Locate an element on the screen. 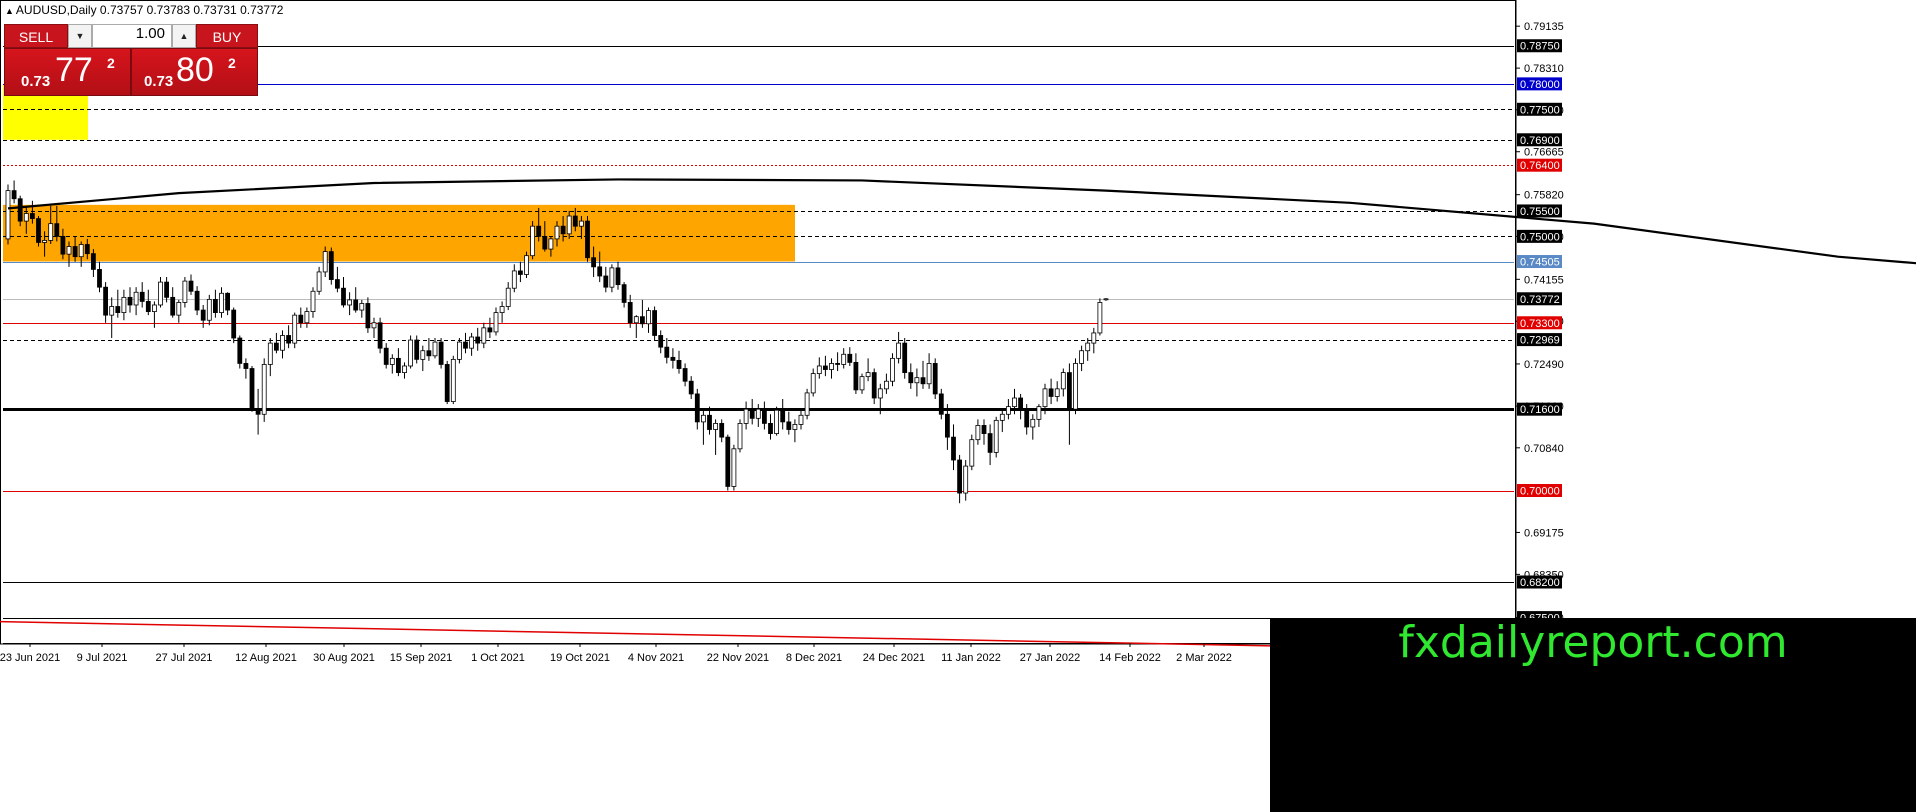 This screenshot has width=1916, height=812. sell-button: SELL is located at coordinates (36, 36).